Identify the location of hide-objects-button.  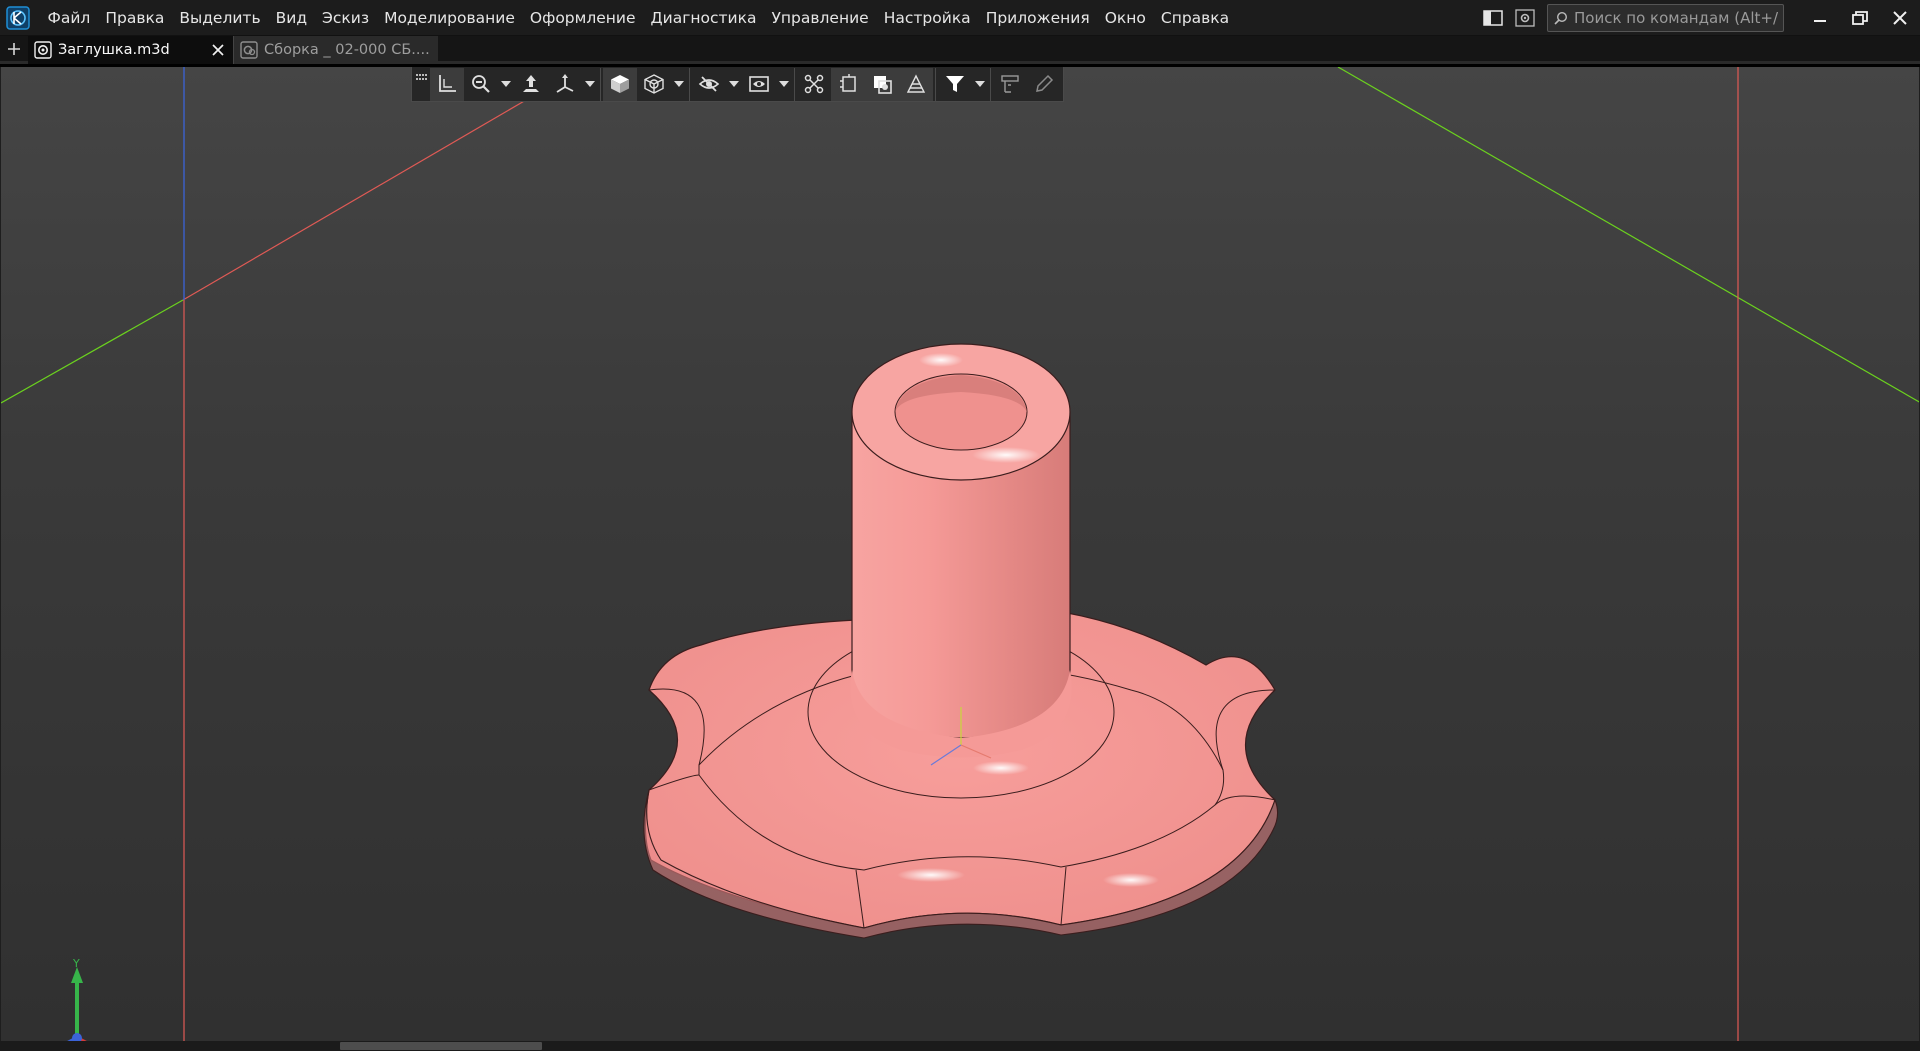
(709, 84).